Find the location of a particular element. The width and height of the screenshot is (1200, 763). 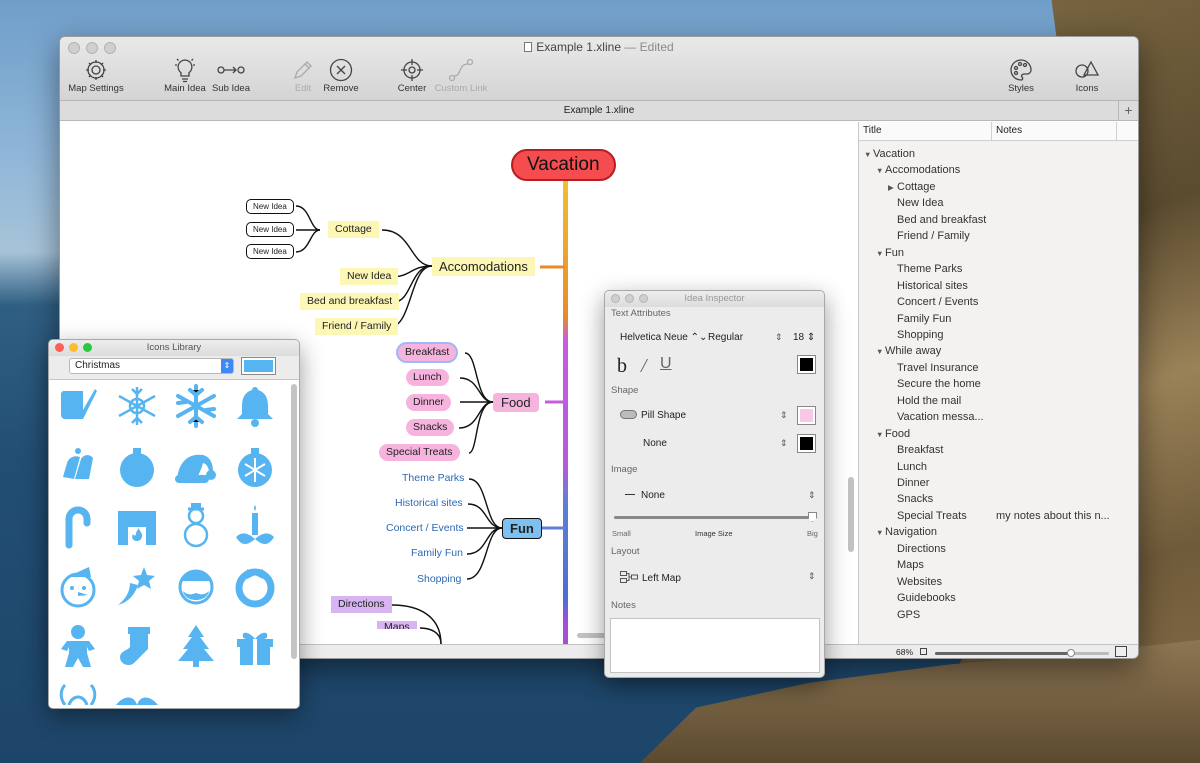

node-shopping: Shopping is located at coordinates (439, 579).